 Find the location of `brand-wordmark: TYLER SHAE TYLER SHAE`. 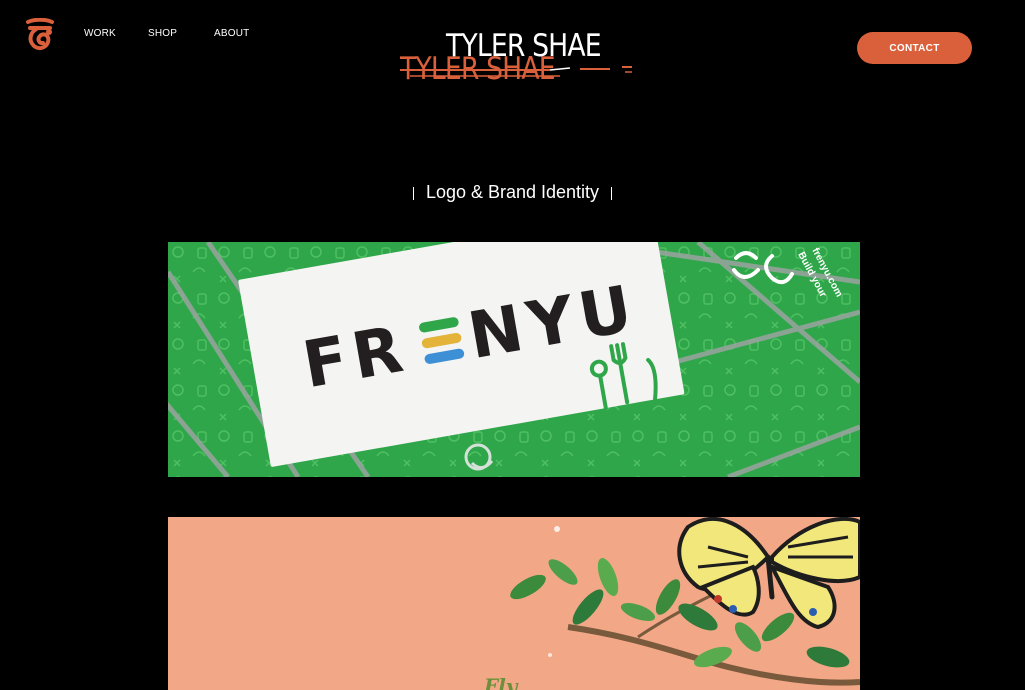

brand-wordmark: TYLER SHAE TYLER SHAE is located at coordinates (520, 59).